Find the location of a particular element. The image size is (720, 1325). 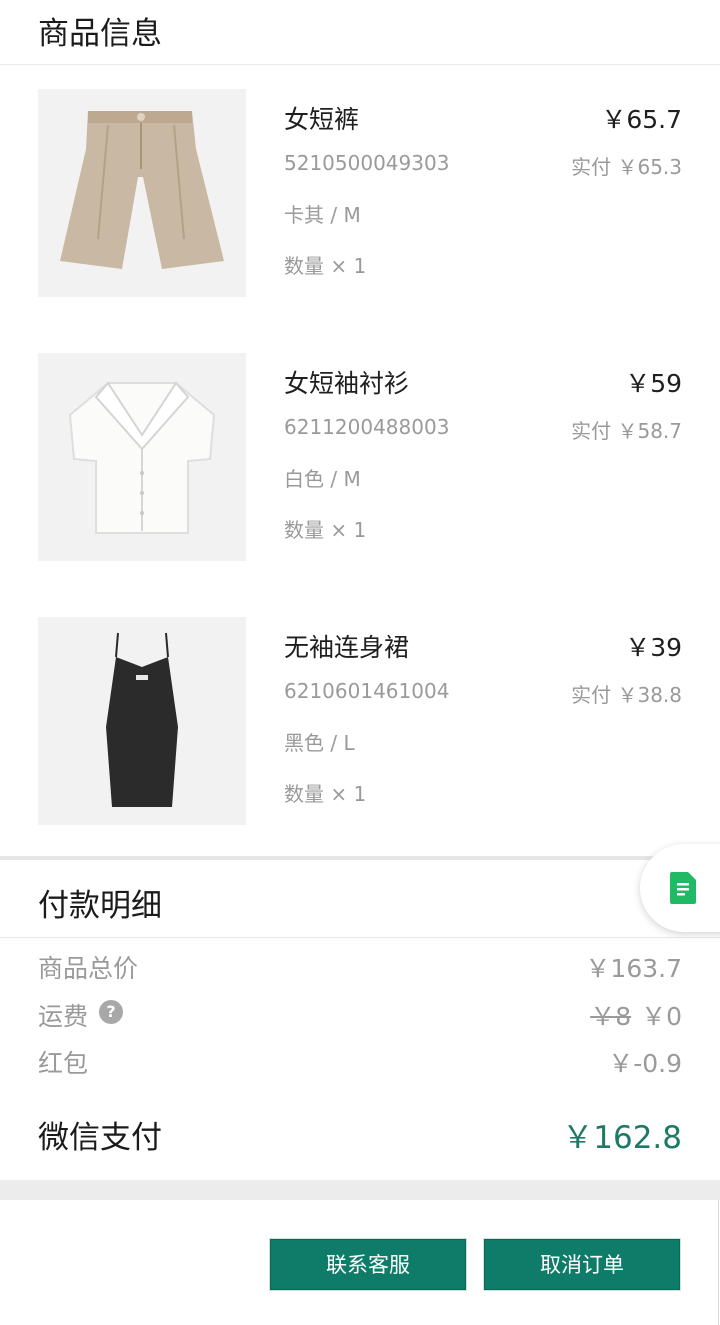

product-price: ￥65.7 is located at coordinates (641, 119).